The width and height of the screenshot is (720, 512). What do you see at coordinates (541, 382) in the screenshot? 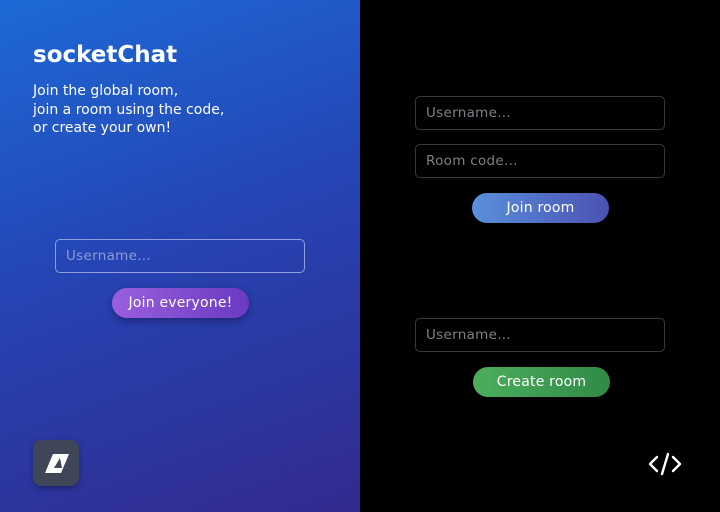
I see `create-room-button: Create room` at bounding box center [541, 382].